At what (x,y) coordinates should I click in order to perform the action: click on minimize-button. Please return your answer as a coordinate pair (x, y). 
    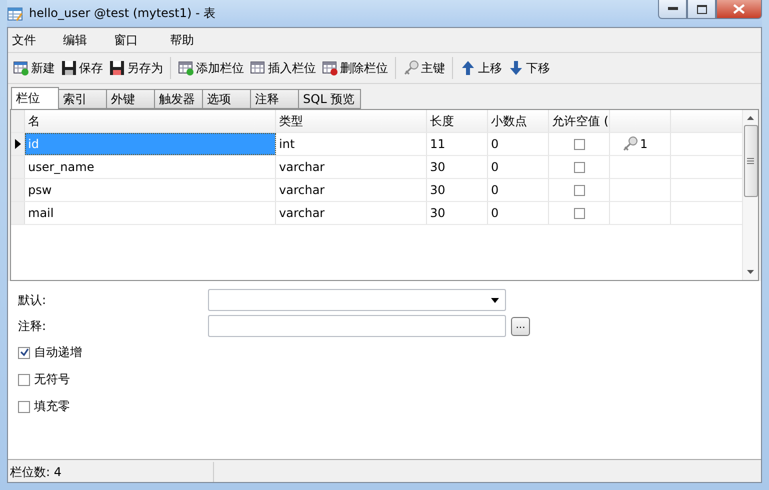
    Looking at the image, I should click on (672, 9).